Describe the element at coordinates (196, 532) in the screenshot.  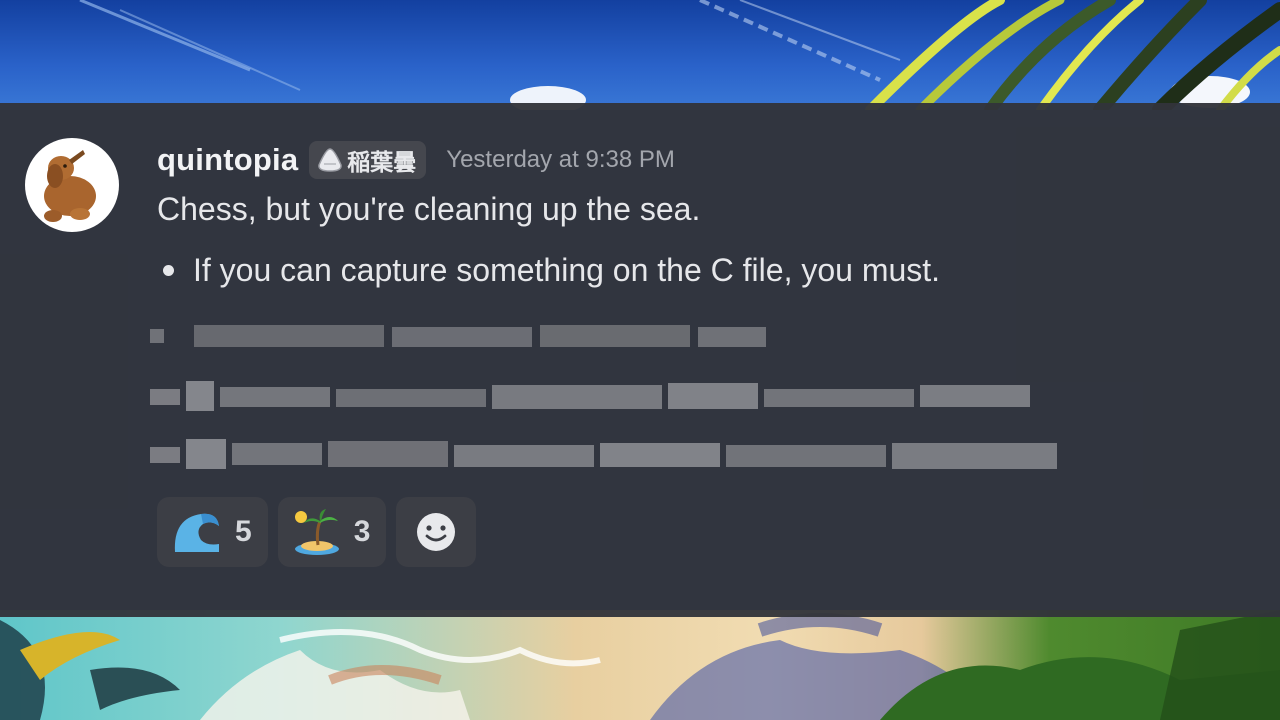
I see `wave-emoji-icon` at that location.